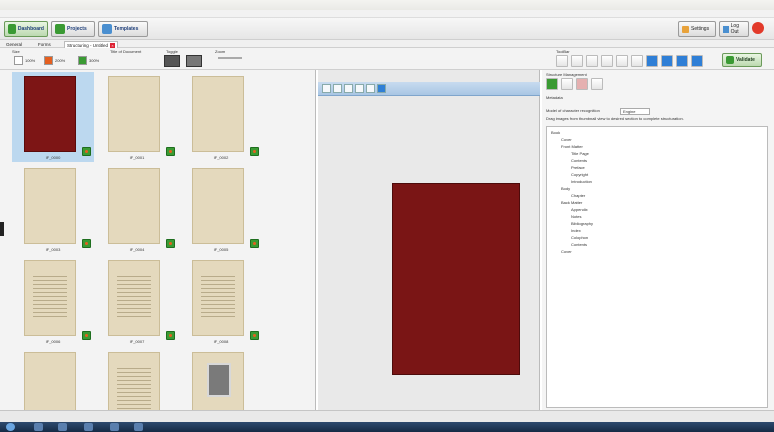 The image size is (774, 432). What do you see at coordinates (555, 132) in the screenshot?
I see `tree-node: Book` at bounding box center [555, 132].